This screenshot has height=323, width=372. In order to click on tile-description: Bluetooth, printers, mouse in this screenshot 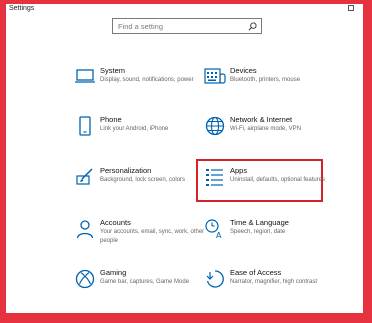, I will do `click(265, 80)`.